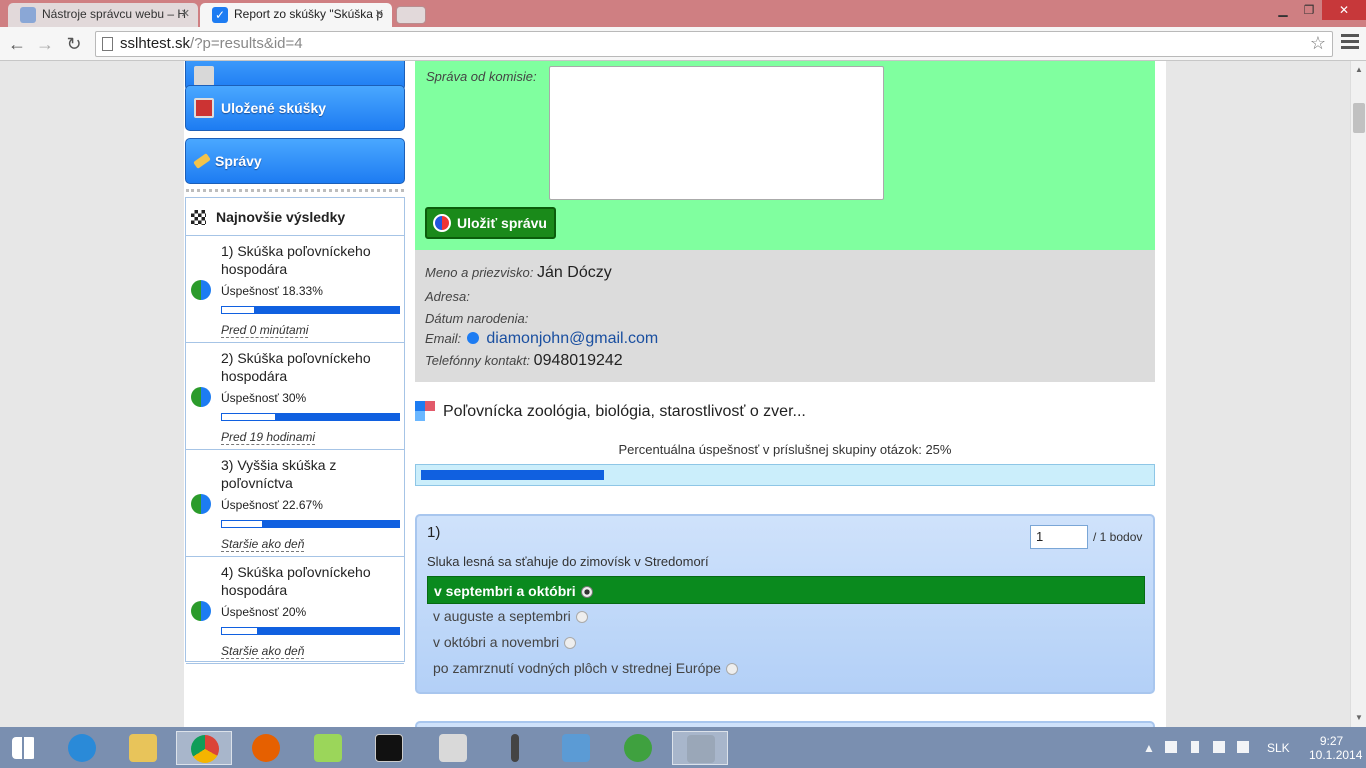 This screenshot has width=1366, height=768. I want to click on answer-label: v septembri a októbri, so click(505, 591).